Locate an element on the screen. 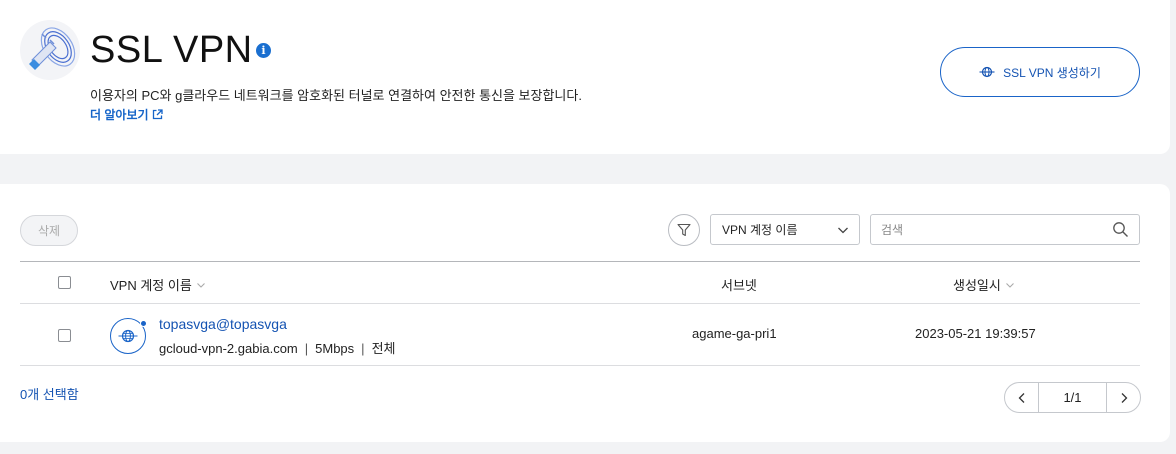  vpn-account-icon is located at coordinates (128, 336).